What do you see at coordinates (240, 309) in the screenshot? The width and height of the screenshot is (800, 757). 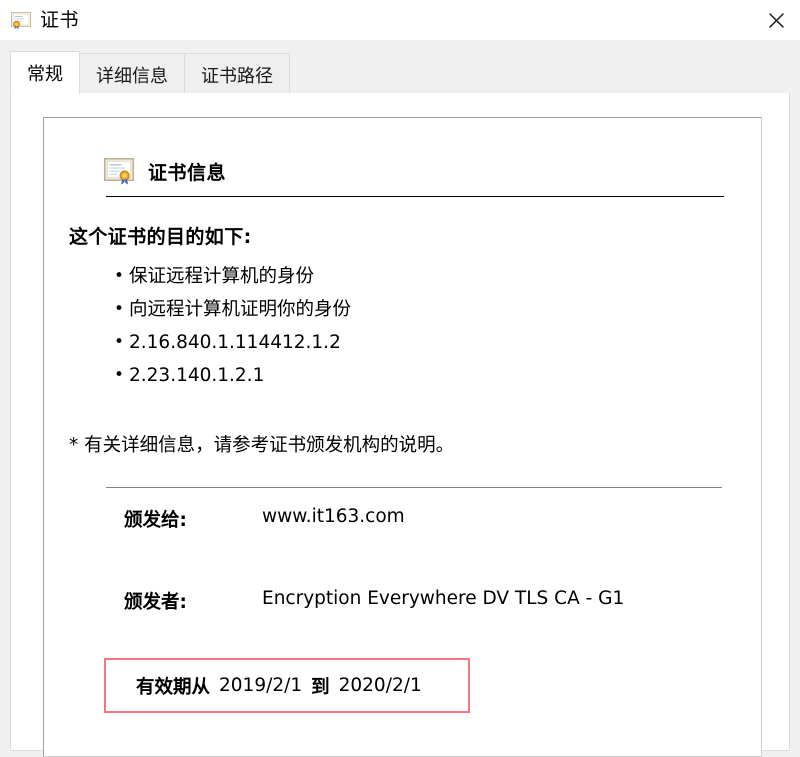 I see `purpose-text: 向远程计算机证明你的身份` at bounding box center [240, 309].